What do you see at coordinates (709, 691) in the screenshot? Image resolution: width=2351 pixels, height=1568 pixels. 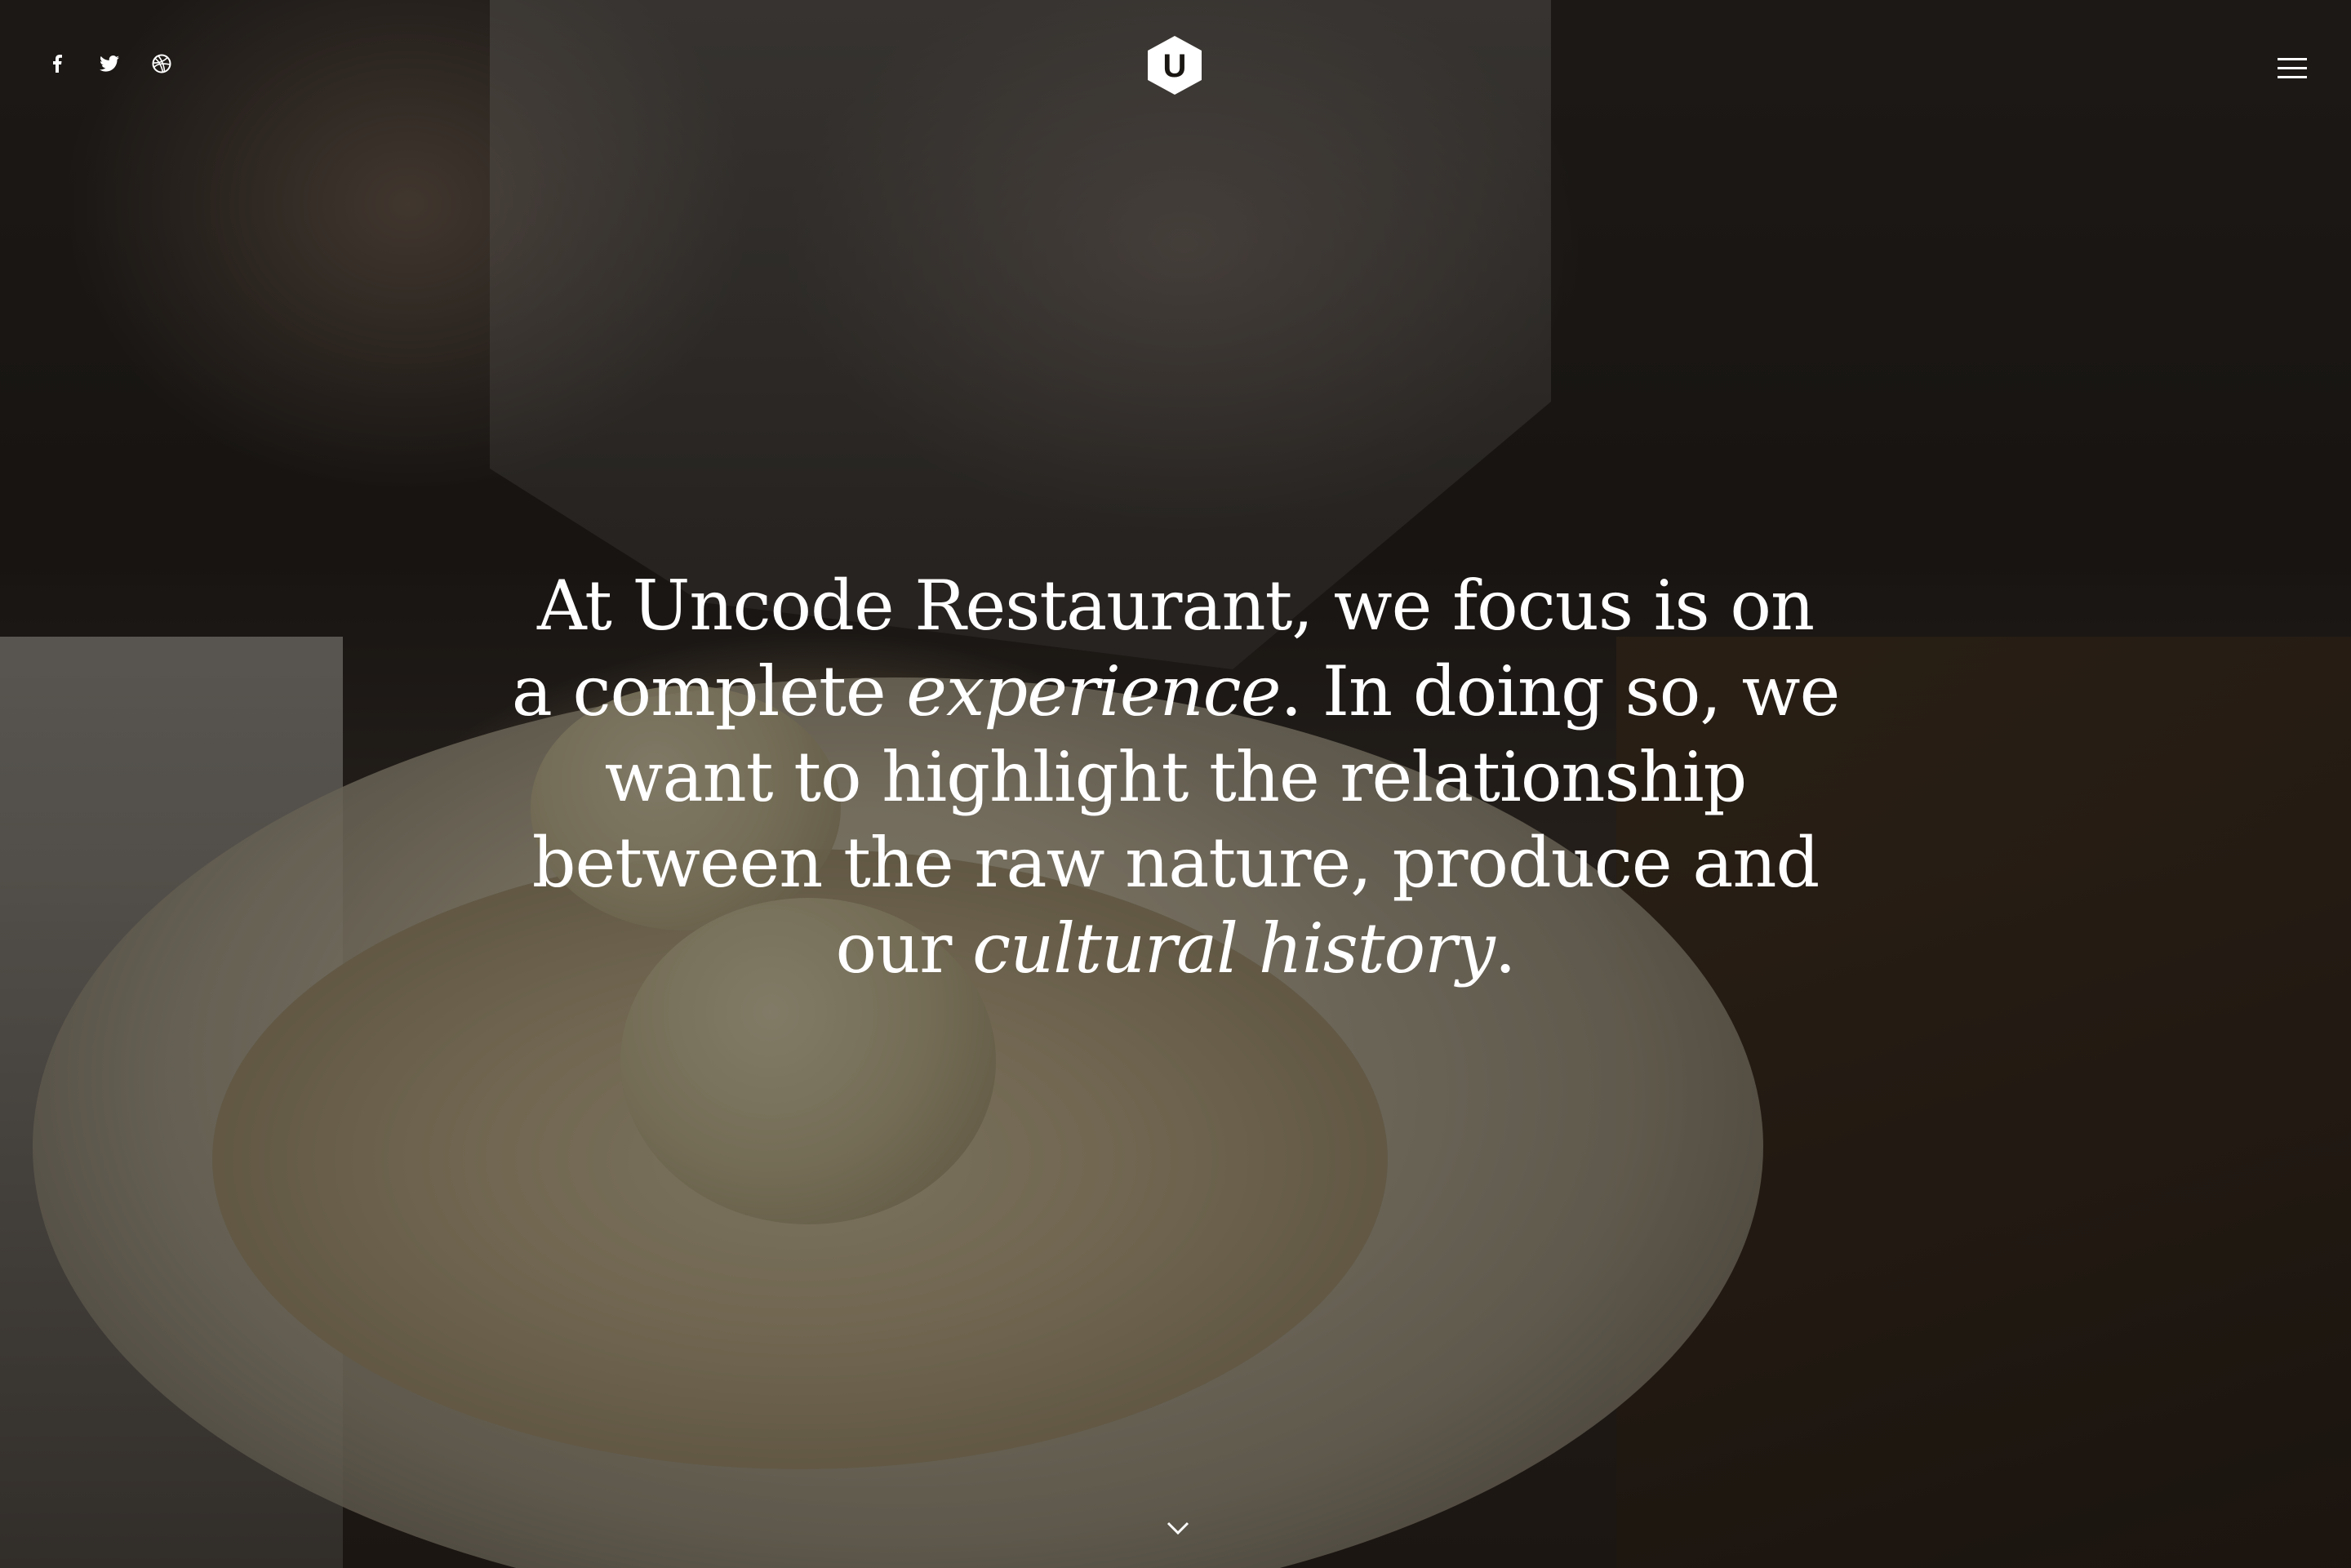 I see `headline-line-2a: a complete` at bounding box center [709, 691].